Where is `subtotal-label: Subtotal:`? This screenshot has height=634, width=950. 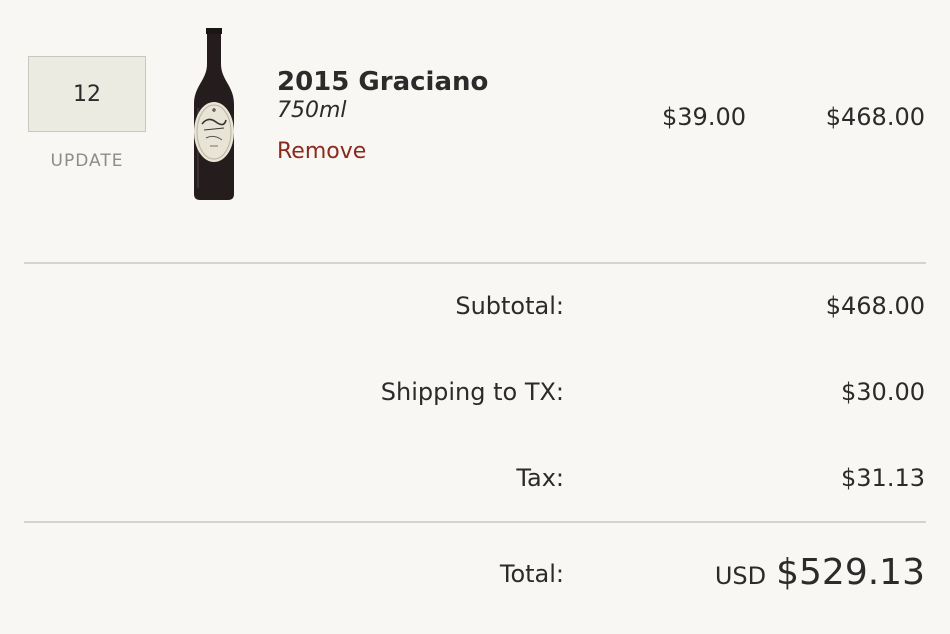 subtotal-label: Subtotal: is located at coordinates (509, 306).